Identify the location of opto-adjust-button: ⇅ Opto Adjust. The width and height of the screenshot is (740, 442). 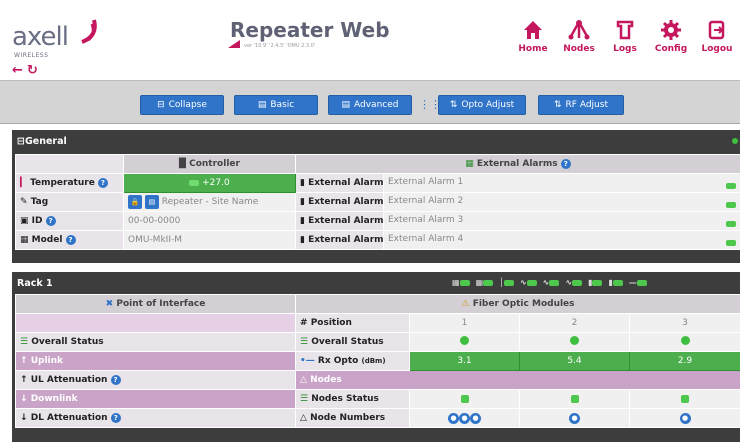
(482, 105).